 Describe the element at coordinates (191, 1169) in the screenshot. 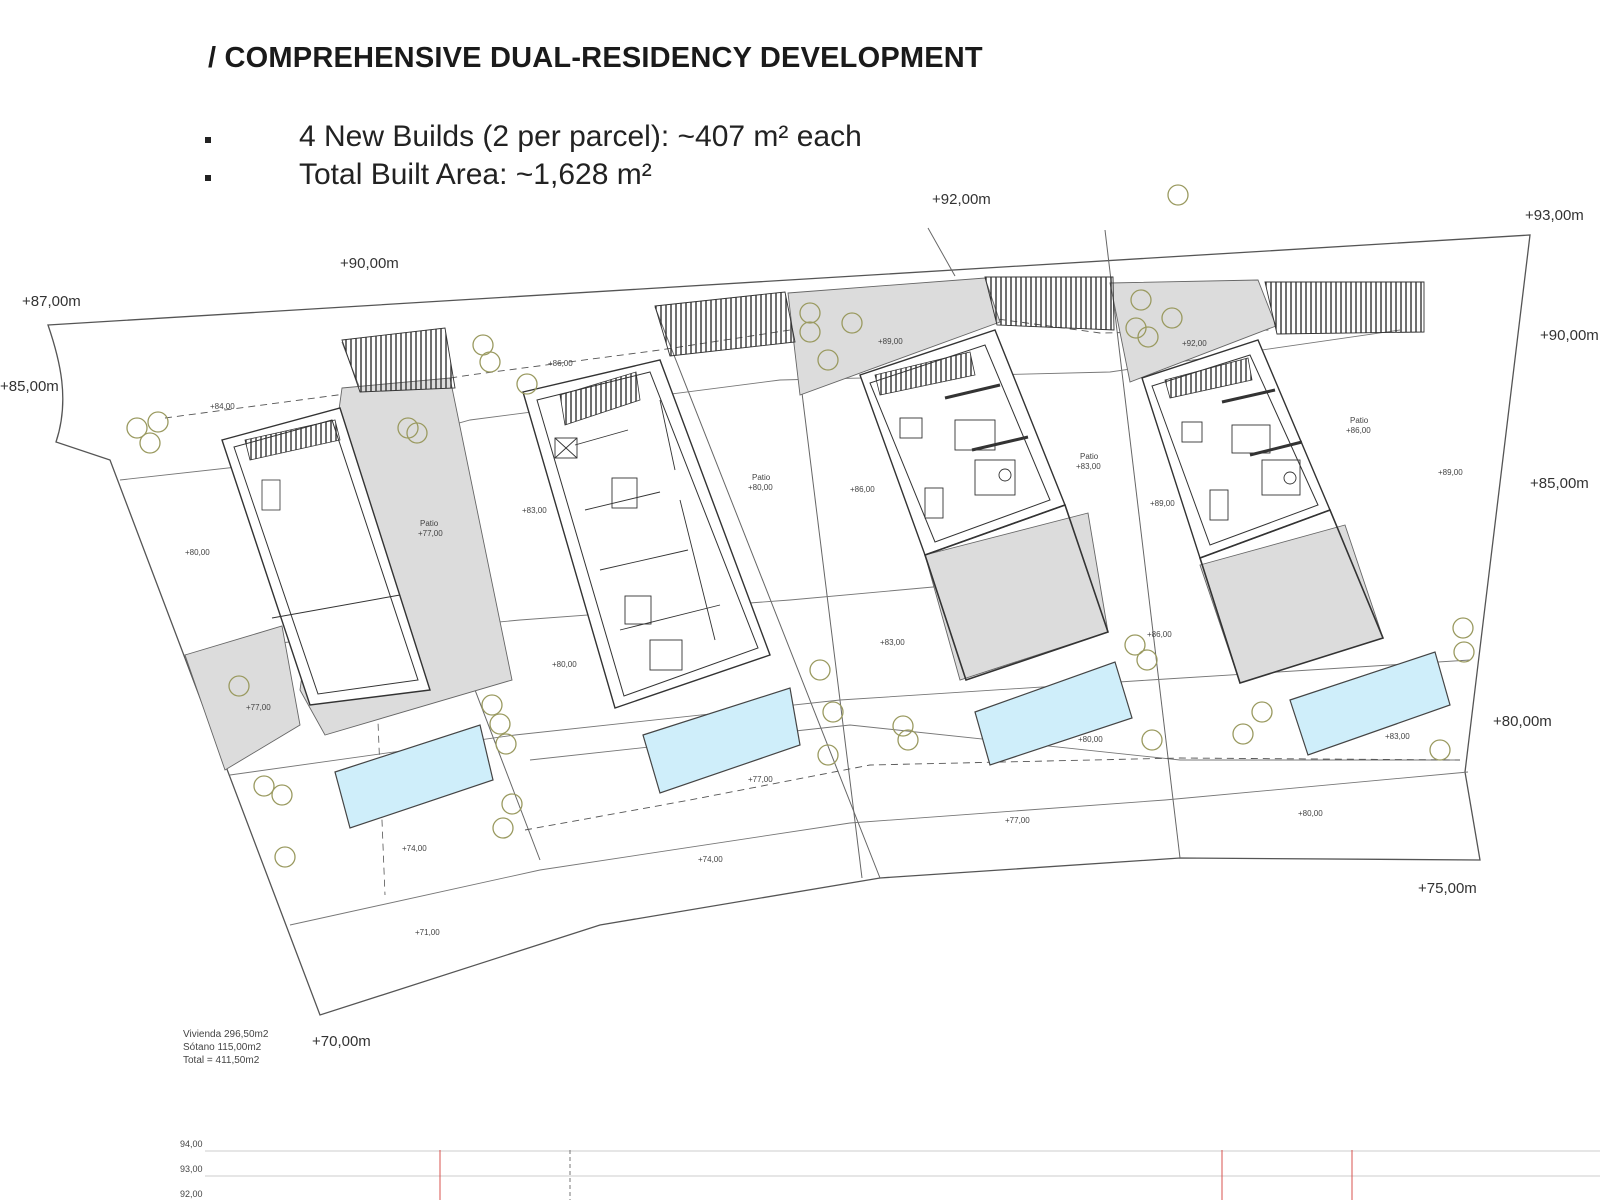

I see `section-level: 93,00` at that location.